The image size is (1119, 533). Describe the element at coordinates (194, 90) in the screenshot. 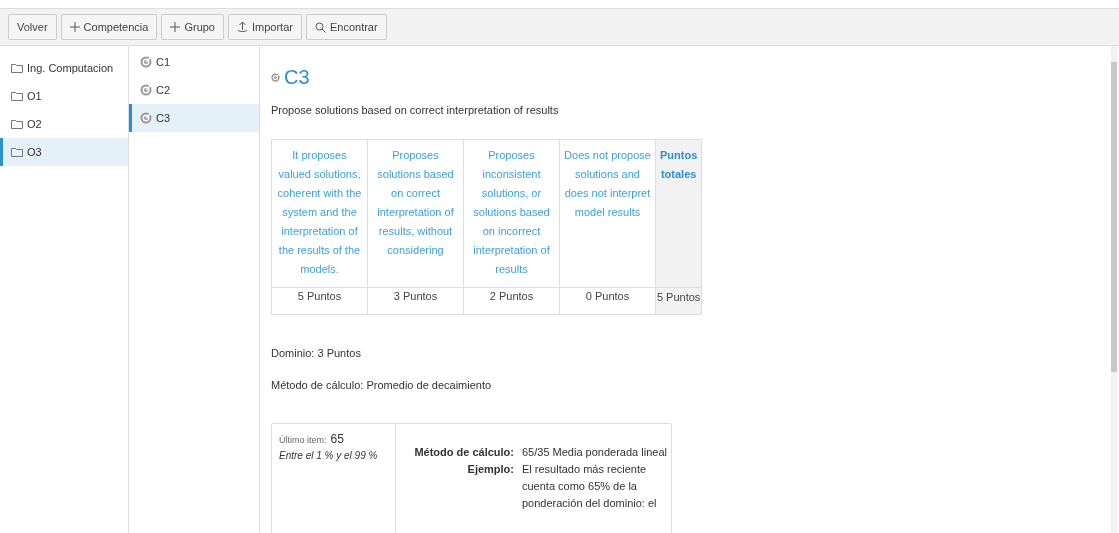

I see `competency-item: C2` at that location.